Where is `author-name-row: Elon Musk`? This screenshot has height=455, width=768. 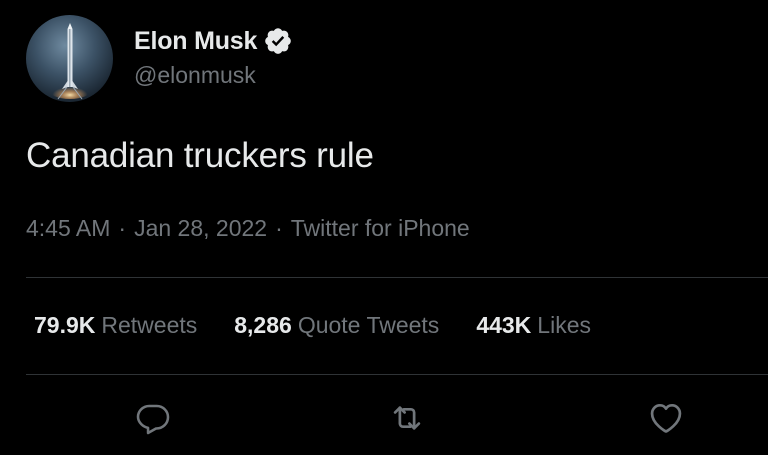 author-name-row: Elon Musk is located at coordinates (213, 41).